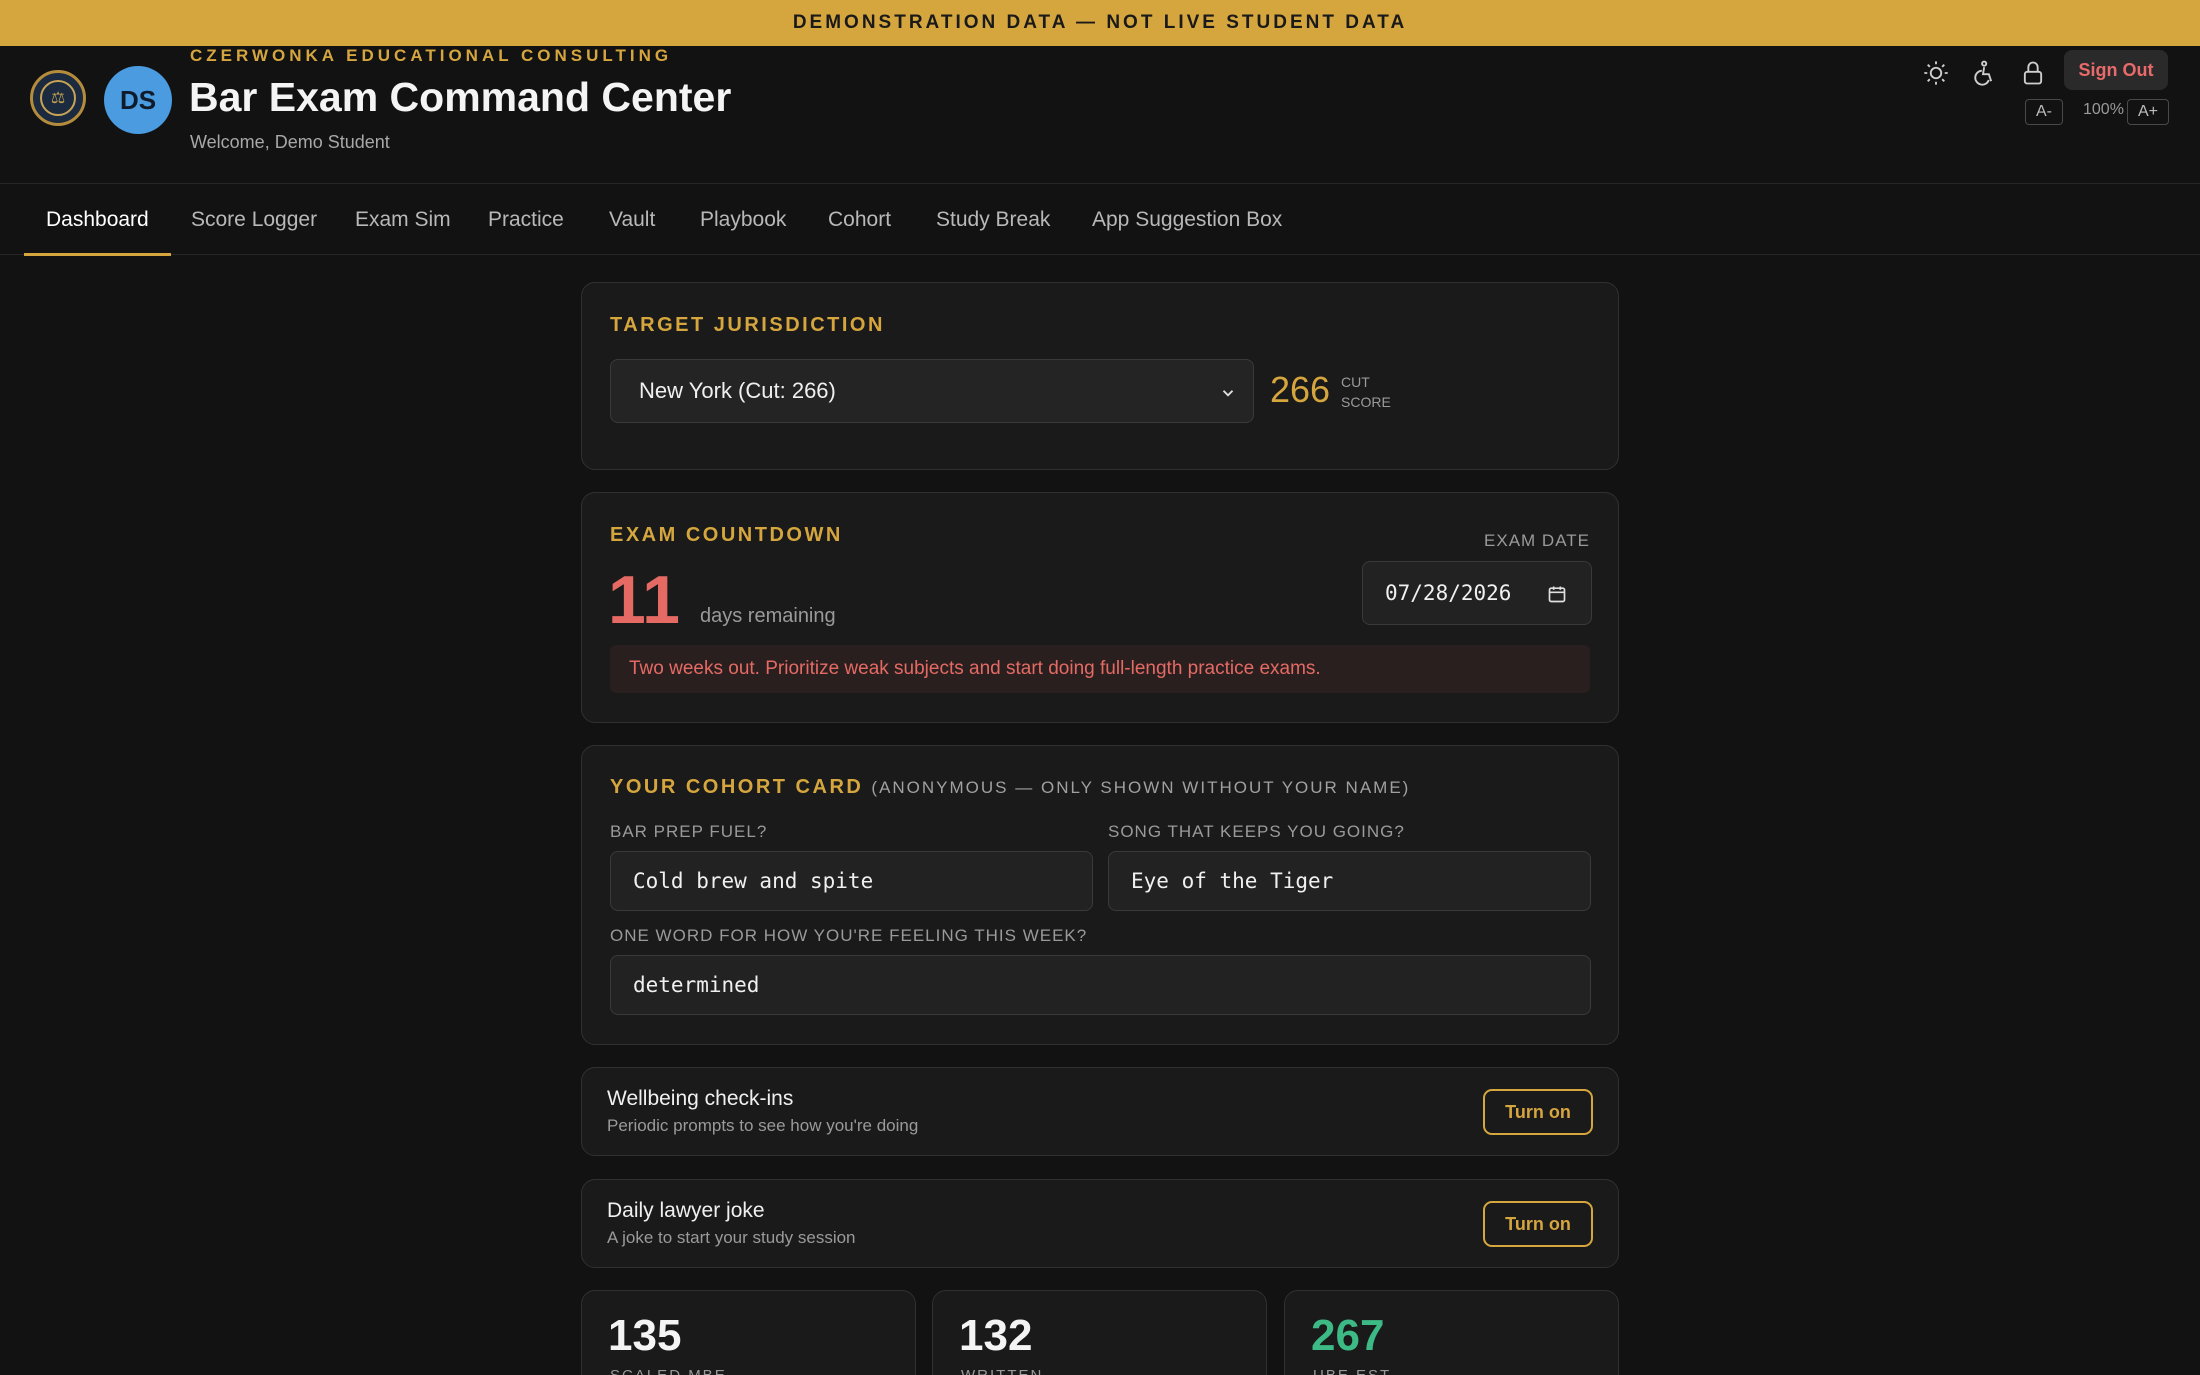 The width and height of the screenshot is (2200, 1375). I want to click on days-remaining-value: 11, so click(644, 600).